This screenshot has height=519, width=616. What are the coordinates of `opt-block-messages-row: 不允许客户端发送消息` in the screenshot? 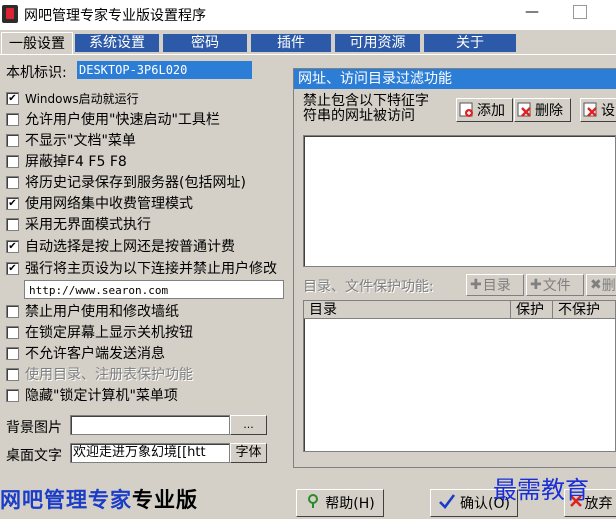 It's located at (85, 353).